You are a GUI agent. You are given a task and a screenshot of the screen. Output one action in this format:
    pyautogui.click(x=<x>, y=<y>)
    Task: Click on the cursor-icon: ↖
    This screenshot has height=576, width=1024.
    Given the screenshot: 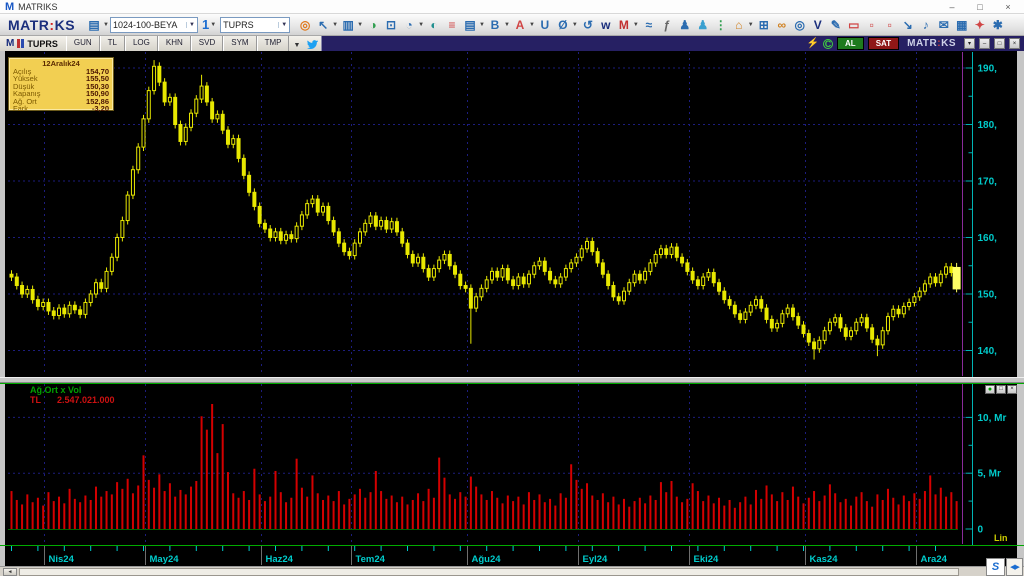 What is the action you would take?
    pyautogui.click(x=323, y=25)
    